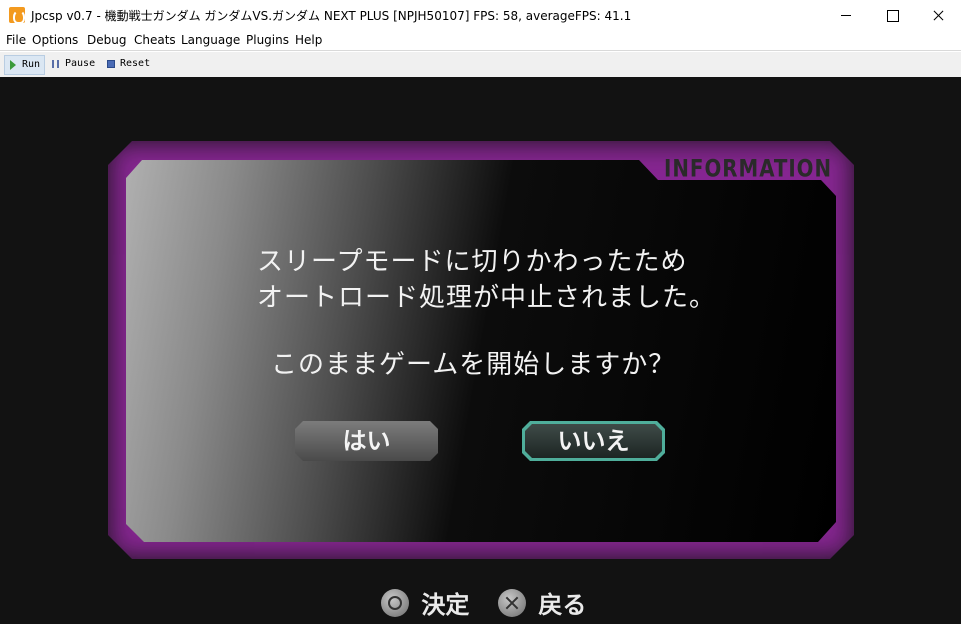 This screenshot has width=961, height=624. Describe the element at coordinates (80, 63) in the screenshot. I see `pause-label: Pause` at that location.